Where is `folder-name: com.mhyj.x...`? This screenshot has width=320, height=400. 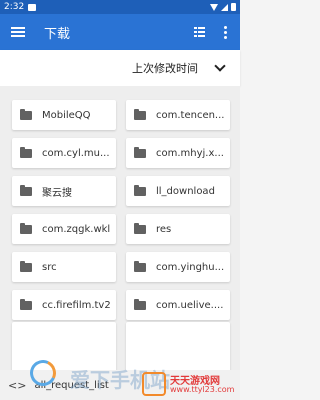 folder-name: com.mhyj.x... is located at coordinates (190, 153).